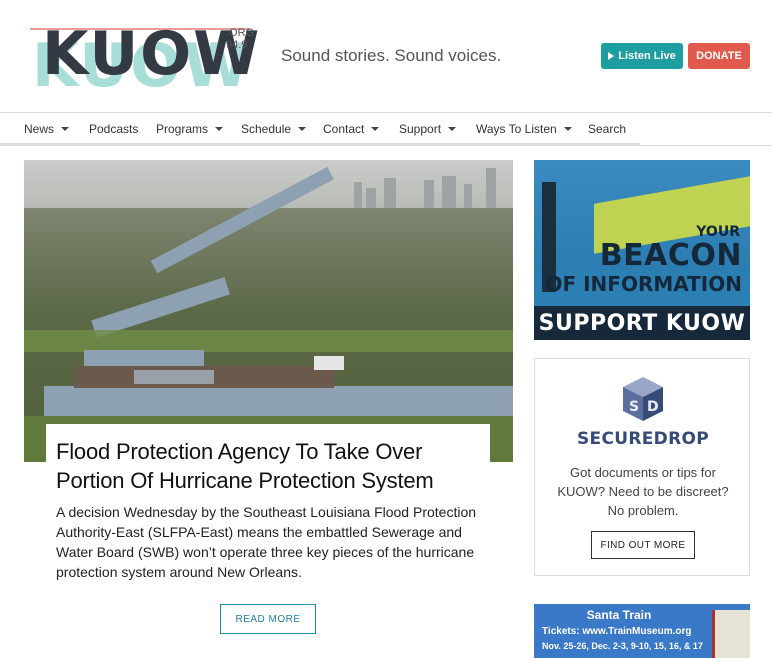 This screenshot has width=772, height=658. I want to click on nav-item-search: Search, so click(607, 129).